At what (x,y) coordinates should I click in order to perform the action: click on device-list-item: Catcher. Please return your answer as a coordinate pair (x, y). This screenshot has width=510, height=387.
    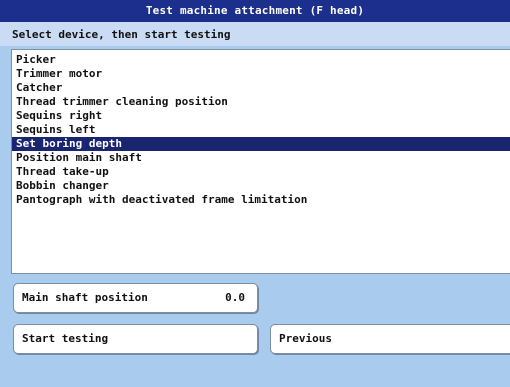
    Looking at the image, I should click on (261, 88).